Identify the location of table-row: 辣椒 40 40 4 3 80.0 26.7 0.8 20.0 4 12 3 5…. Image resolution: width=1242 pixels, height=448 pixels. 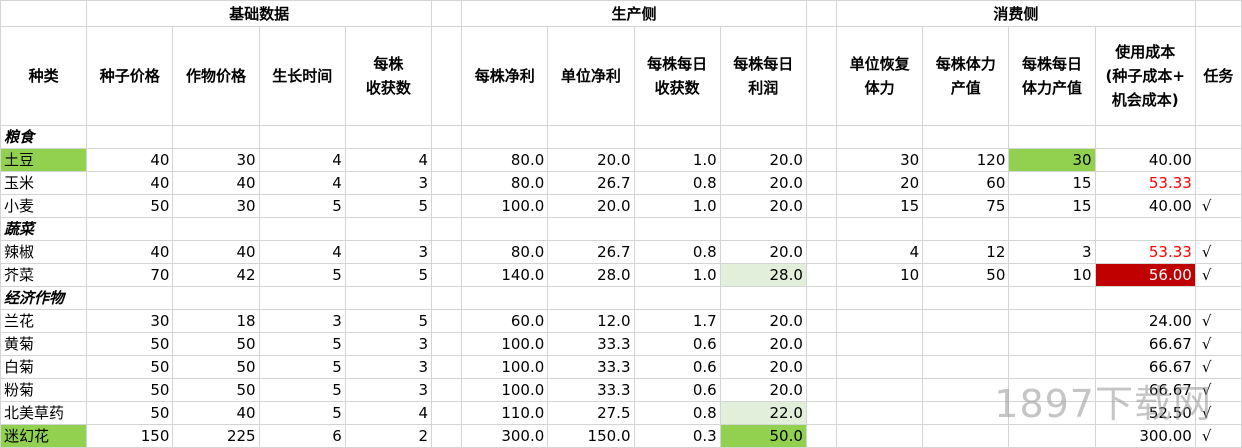
(621, 252).